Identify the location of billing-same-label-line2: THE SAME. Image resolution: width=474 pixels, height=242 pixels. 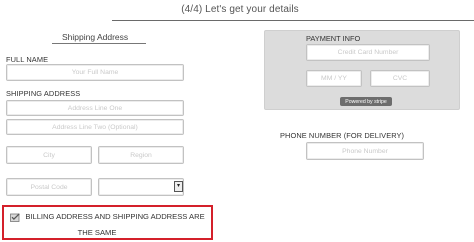
(97, 233).